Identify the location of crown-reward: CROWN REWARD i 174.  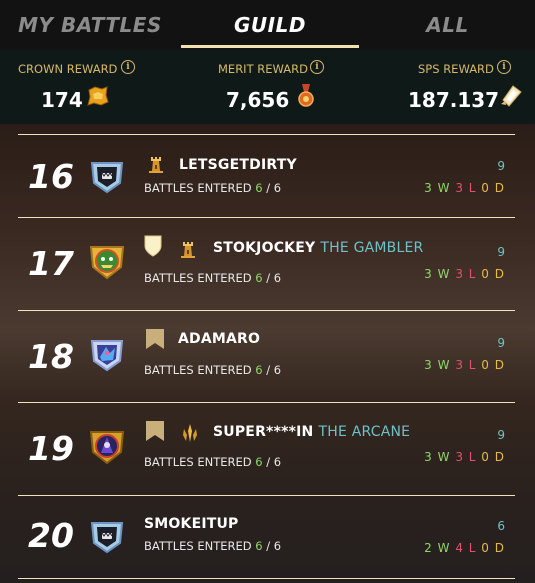
(90, 87).